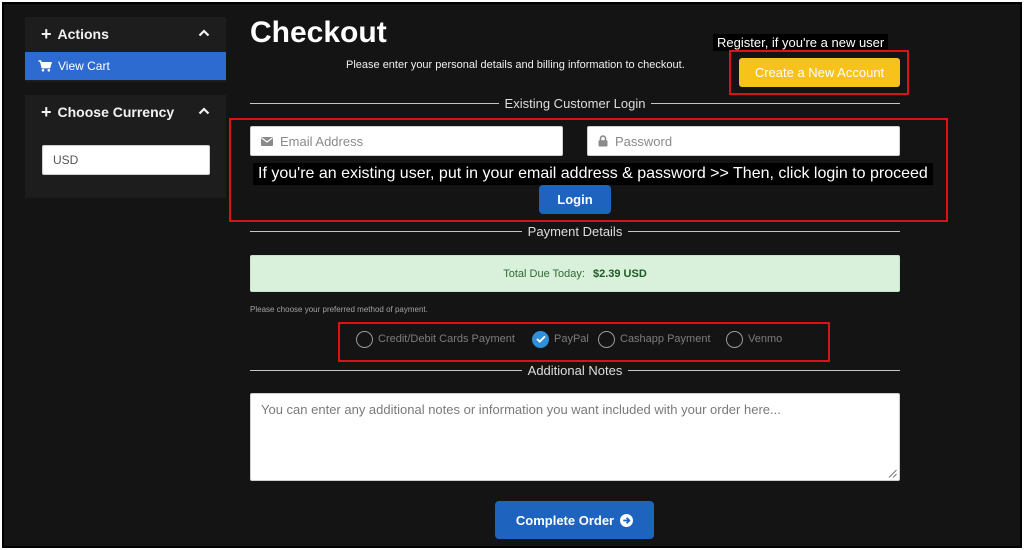 The width and height of the screenshot is (1024, 550). I want to click on password-placeholder: Password, so click(644, 141).